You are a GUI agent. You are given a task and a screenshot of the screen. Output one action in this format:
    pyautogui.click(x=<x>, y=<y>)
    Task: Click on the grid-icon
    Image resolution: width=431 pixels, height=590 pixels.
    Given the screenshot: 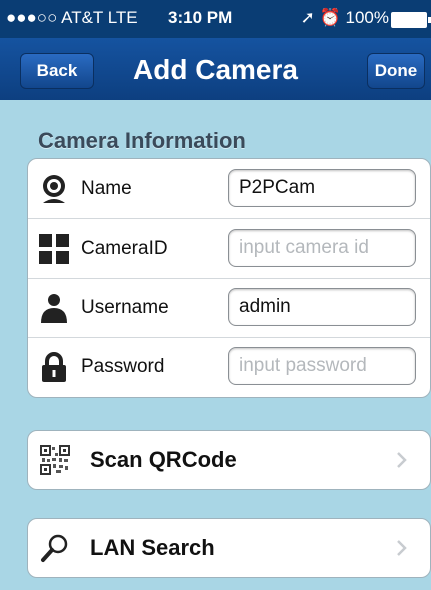 What is the action you would take?
    pyautogui.click(x=54, y=249)
    